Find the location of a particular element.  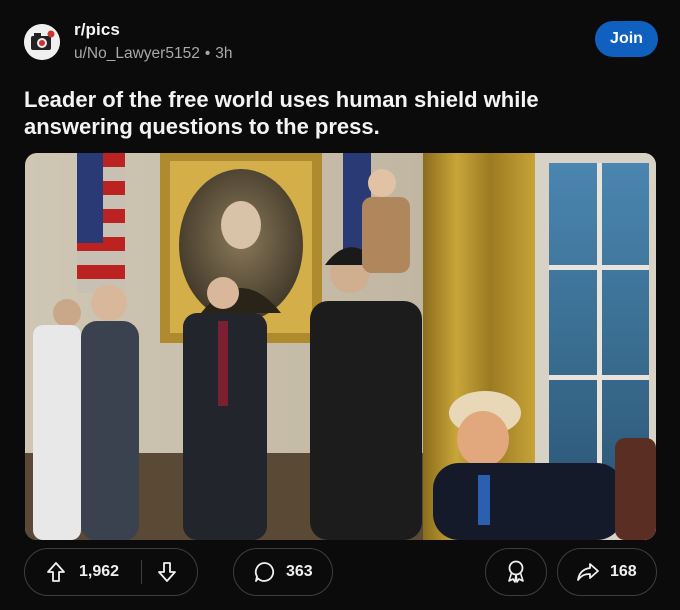

flag-left is located at coordinates (101, 223).